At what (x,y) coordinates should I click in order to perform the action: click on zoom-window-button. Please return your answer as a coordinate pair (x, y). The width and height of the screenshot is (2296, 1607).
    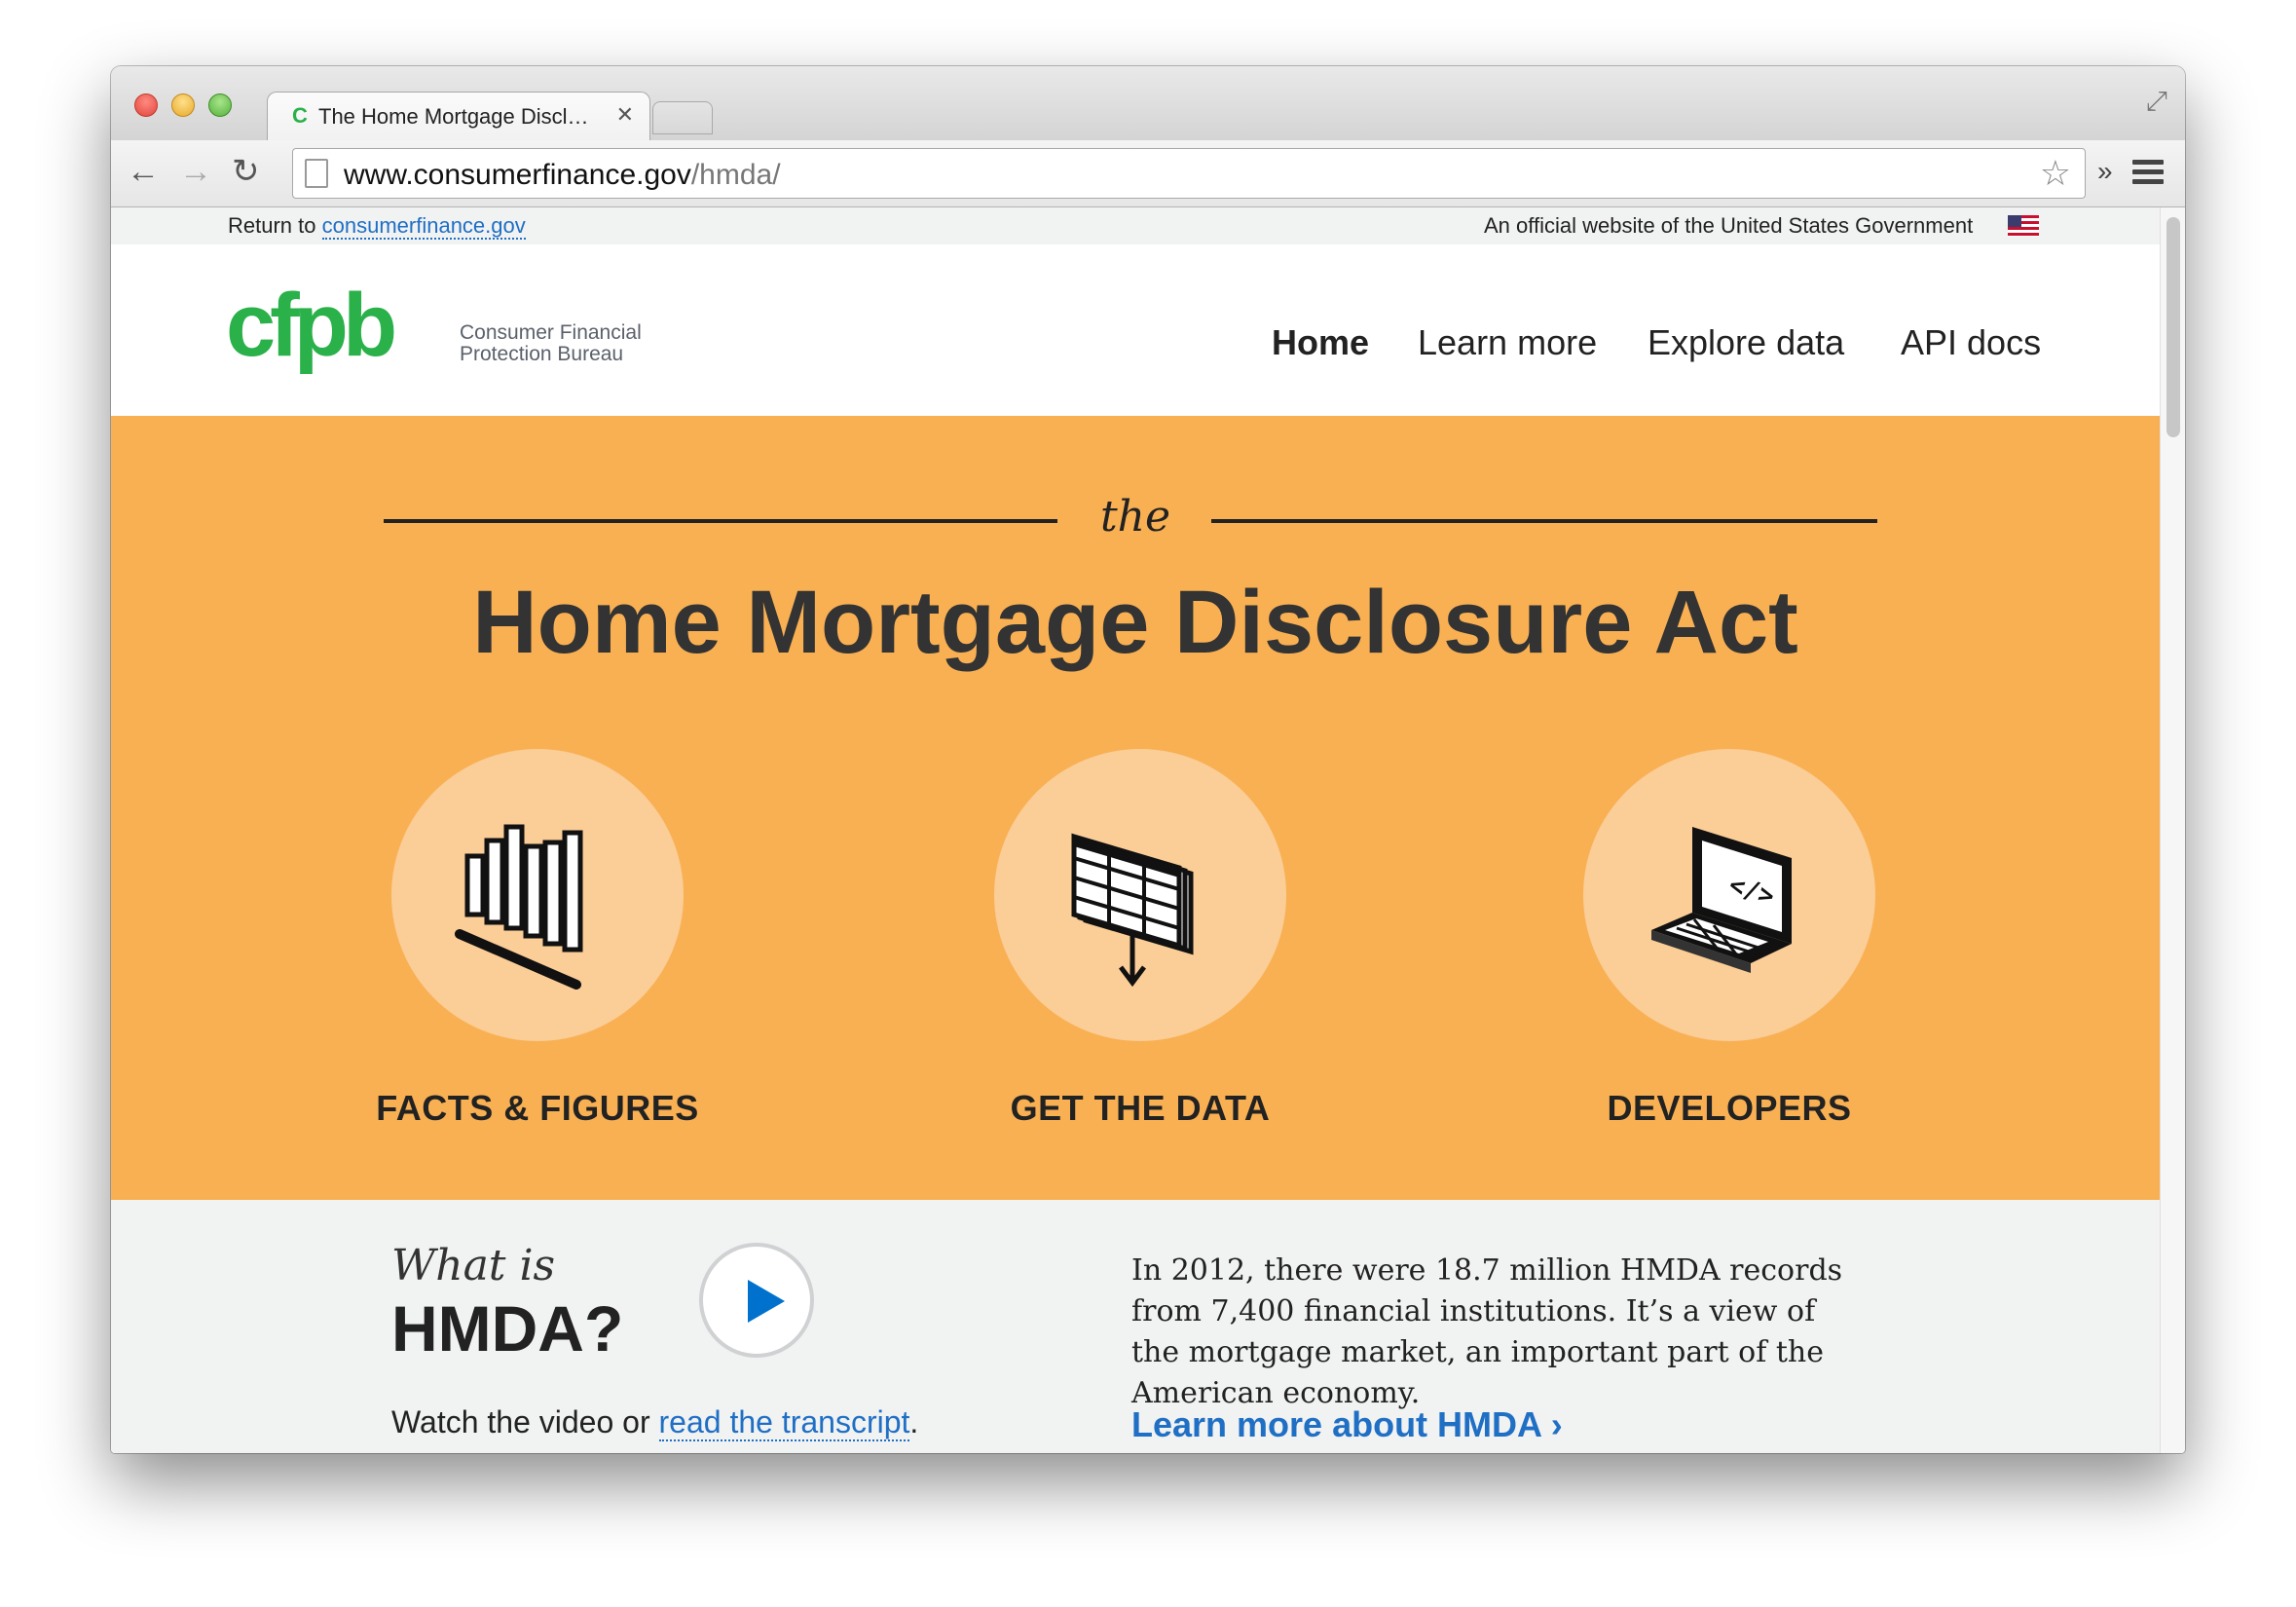
    Looking at the image, I should click on (220, 105).